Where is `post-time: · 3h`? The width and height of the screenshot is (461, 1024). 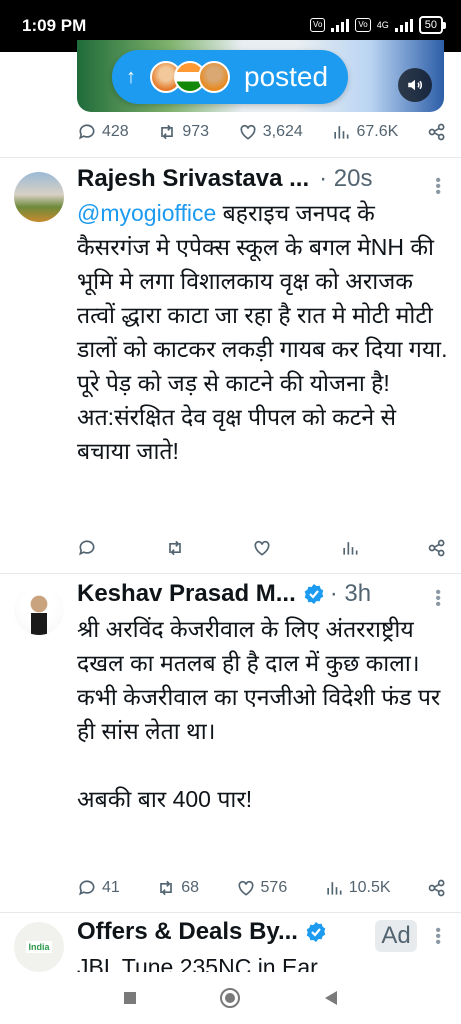
post-time: · 3h is located at coordinates (350, 593).